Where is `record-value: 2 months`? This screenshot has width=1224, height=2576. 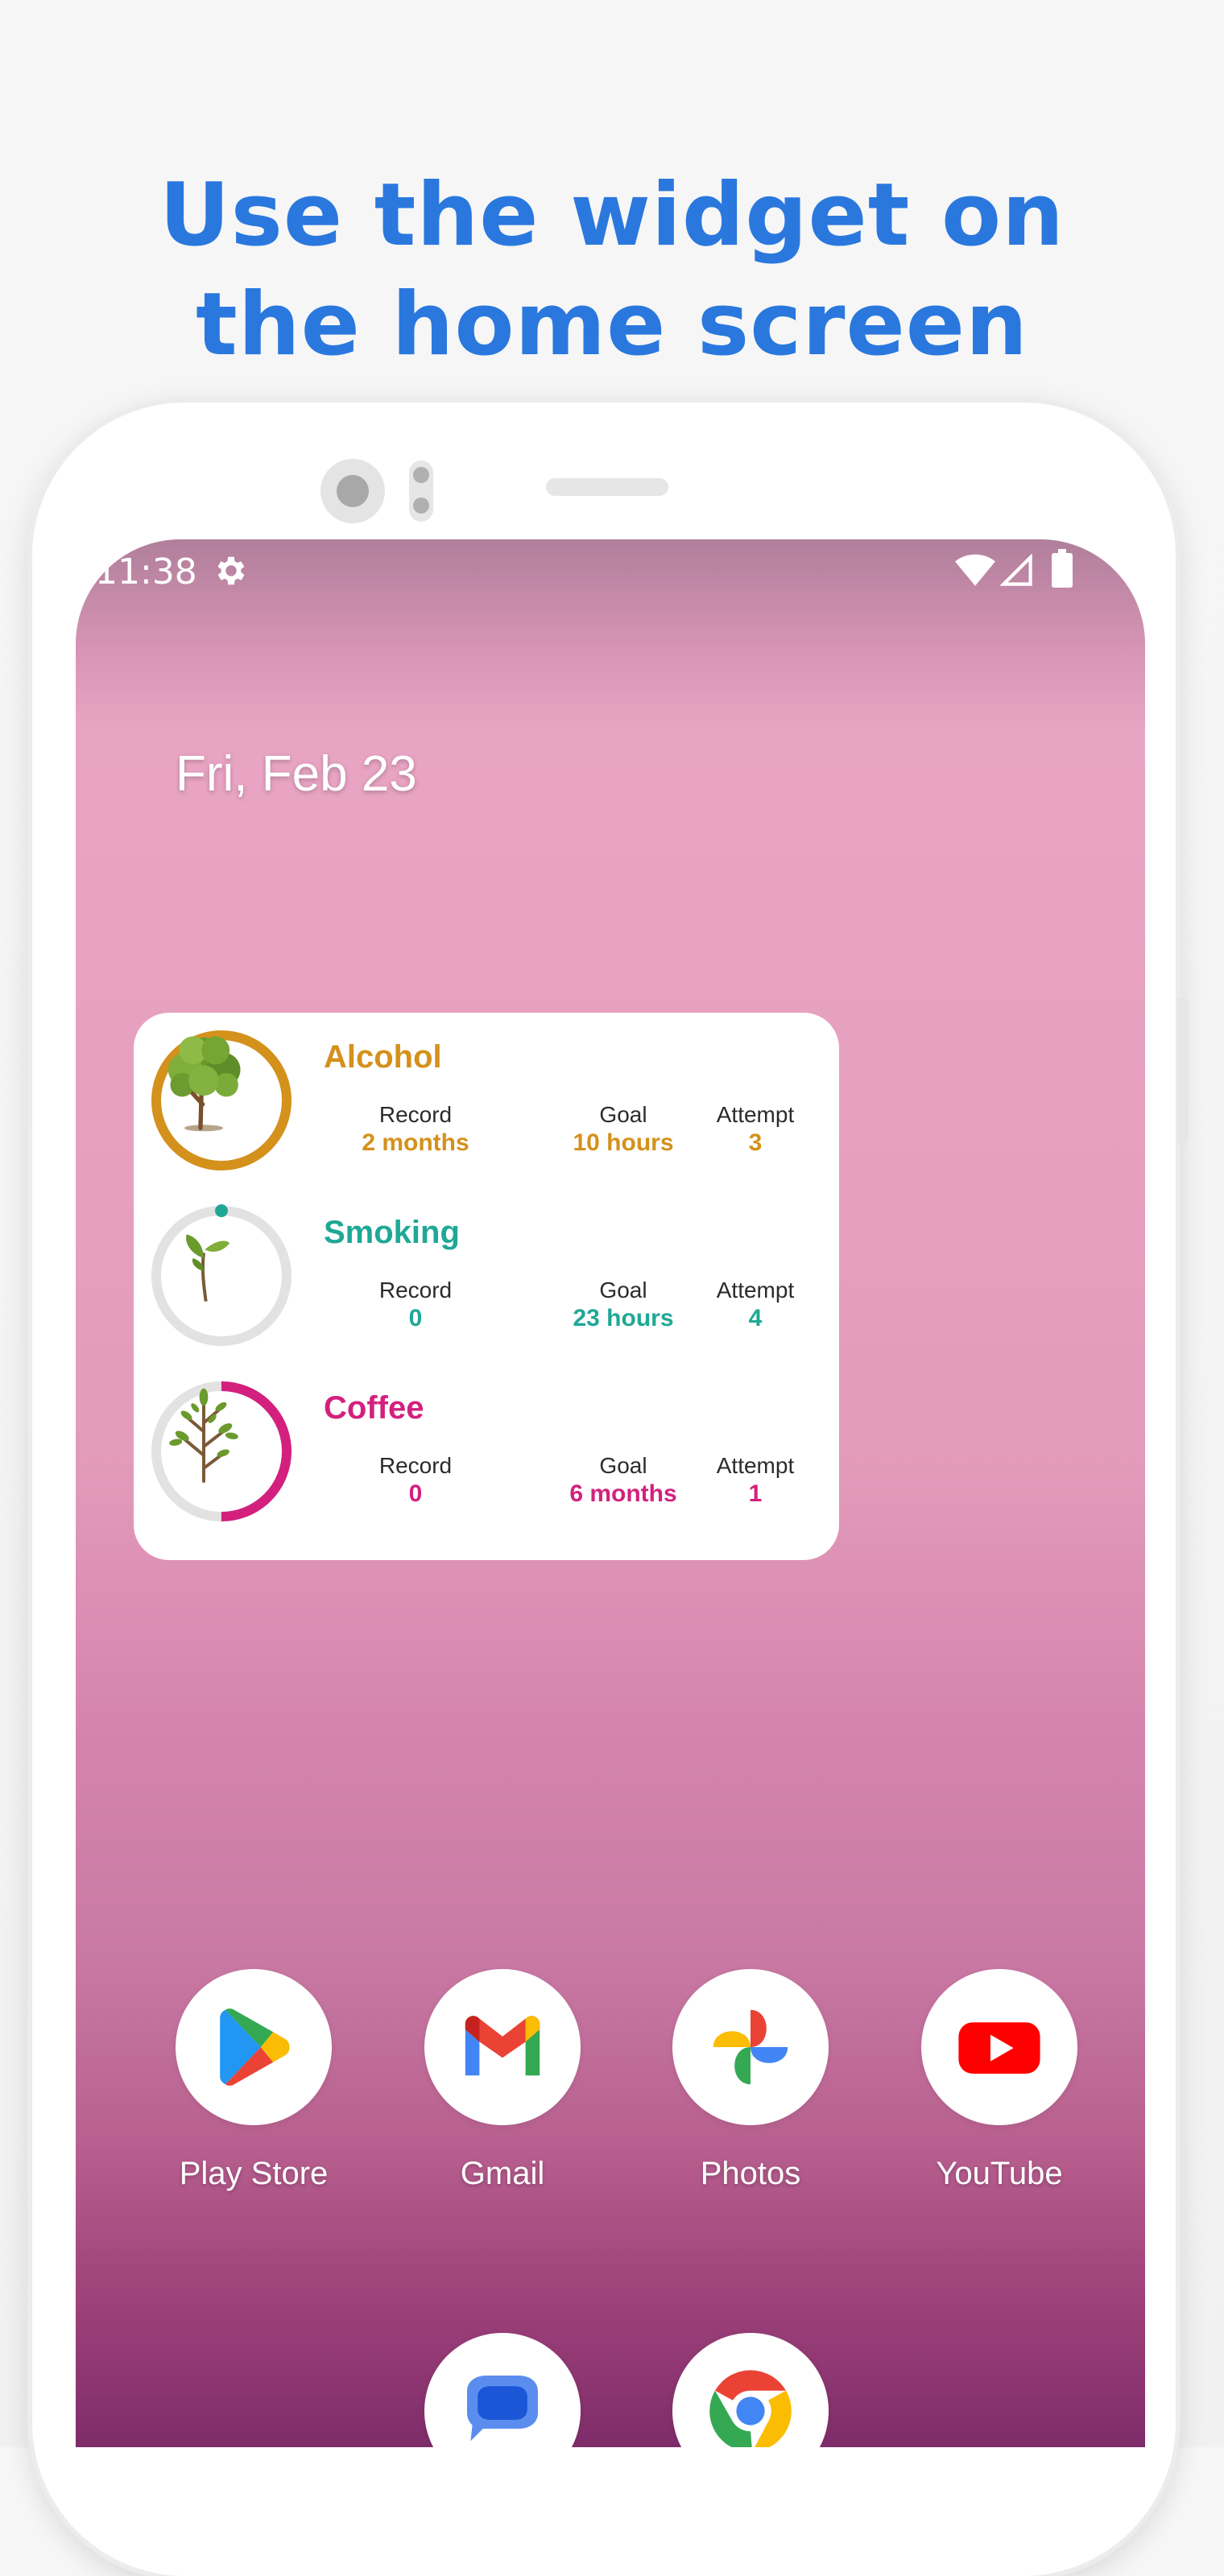
record-value: 2 months is located at coordinates (415, 1142).